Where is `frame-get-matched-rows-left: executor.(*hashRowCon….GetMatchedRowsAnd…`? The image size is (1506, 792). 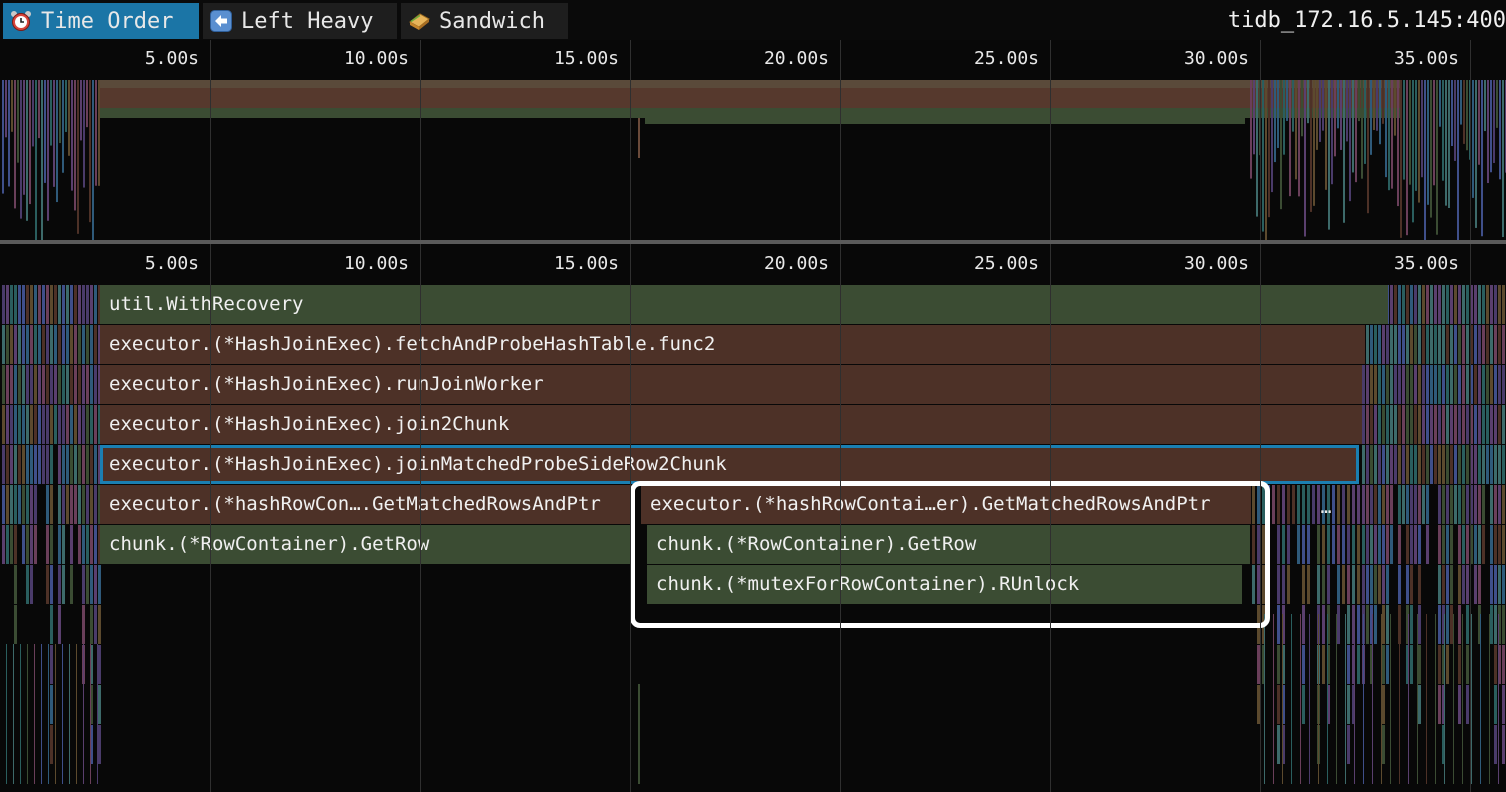
frame-get-matched-rows-left: executor.(*hashRowCon….GetMatchedRowsAnd… is located at coordinates (365, 504).